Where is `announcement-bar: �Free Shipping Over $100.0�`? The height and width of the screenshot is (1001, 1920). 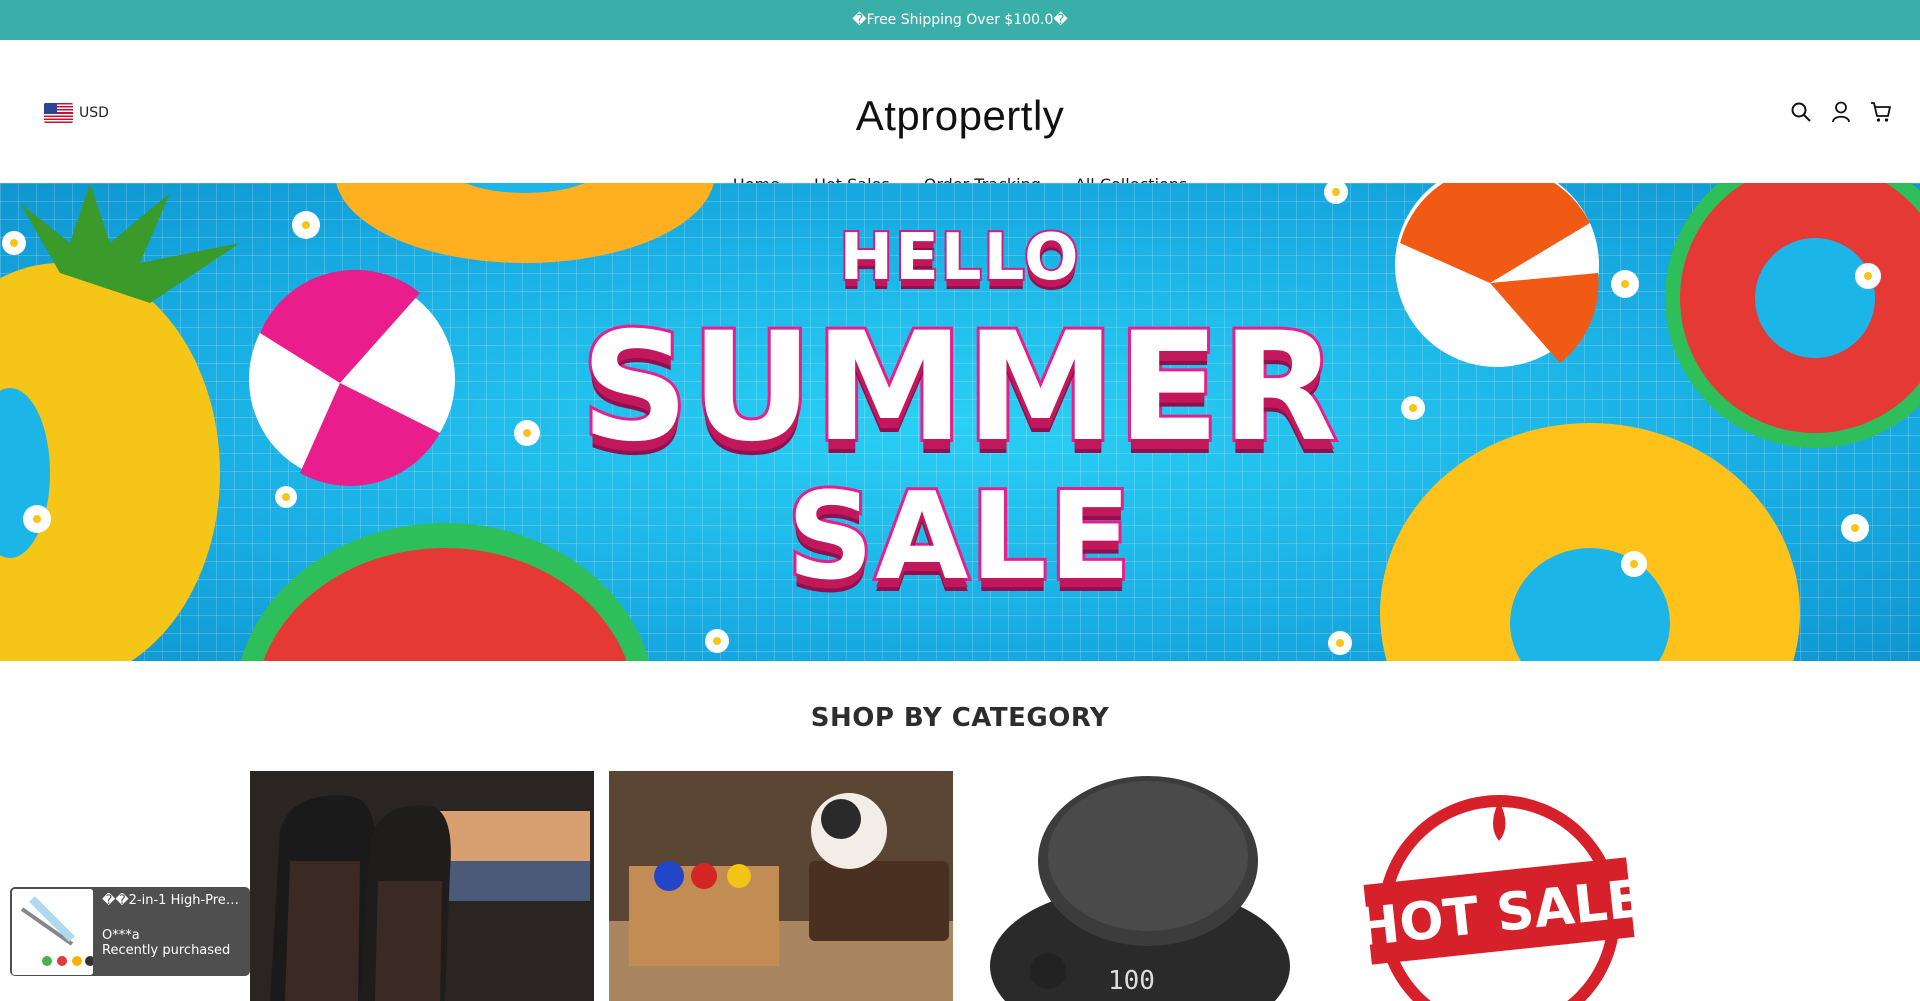
announcement-bar: �Free Shipping Over $100.0� is located at coordinates (960, 20).